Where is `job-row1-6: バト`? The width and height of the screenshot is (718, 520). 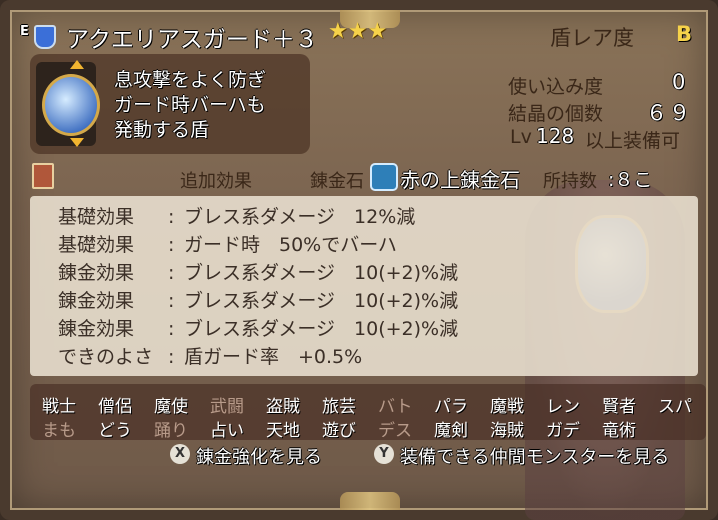
job-row1-6: バト is located at coordinates (395, 407).